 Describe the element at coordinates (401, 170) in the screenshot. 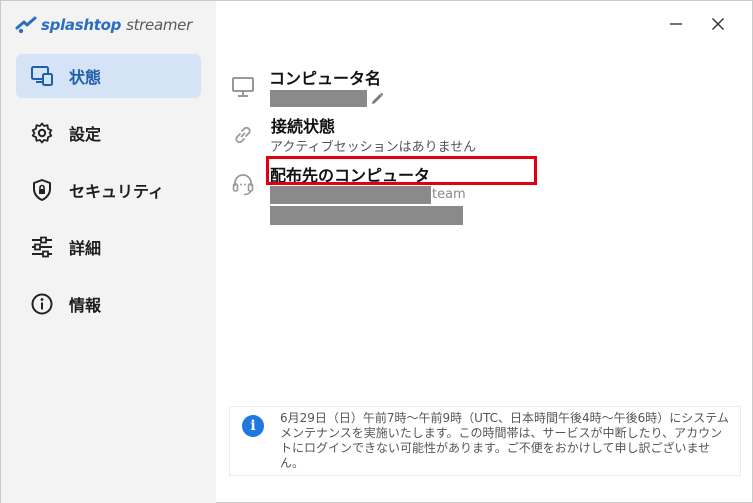

I see `highlight-box` at that location.